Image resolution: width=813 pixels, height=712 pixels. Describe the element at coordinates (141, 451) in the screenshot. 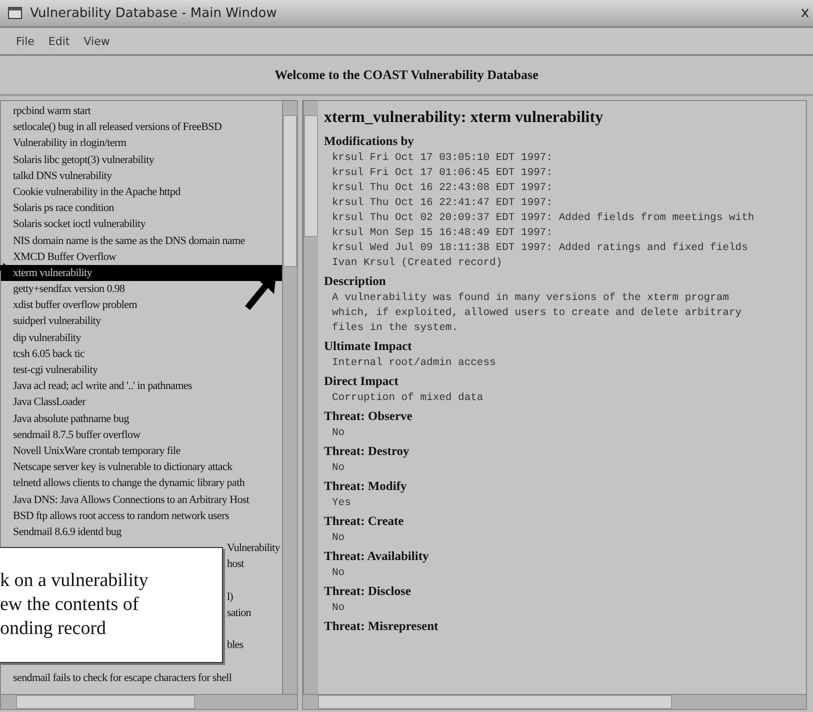

I see `vulnerability-list-item: Novell UnixWare crontab temporary file` at that location.